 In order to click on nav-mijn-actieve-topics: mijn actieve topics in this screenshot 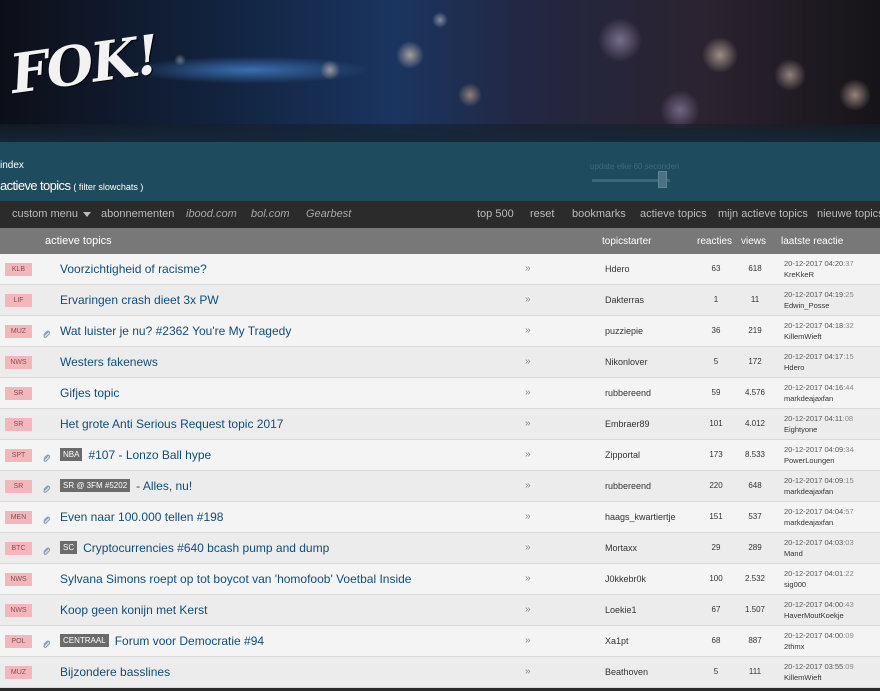, I will do `click(763, 214)`.